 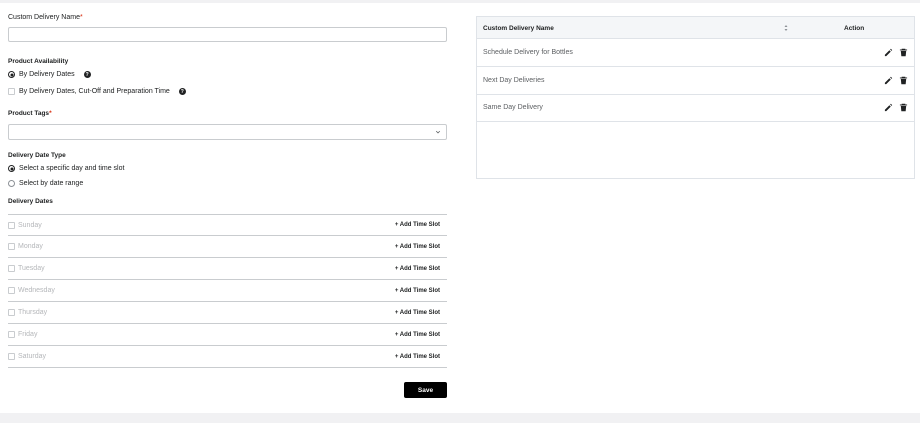 What do you see at coordinates (227, 225) in the screenshot?
I see `day-row-sunday: Sunday + Add Time Slot` at bounding box center [227, 225].